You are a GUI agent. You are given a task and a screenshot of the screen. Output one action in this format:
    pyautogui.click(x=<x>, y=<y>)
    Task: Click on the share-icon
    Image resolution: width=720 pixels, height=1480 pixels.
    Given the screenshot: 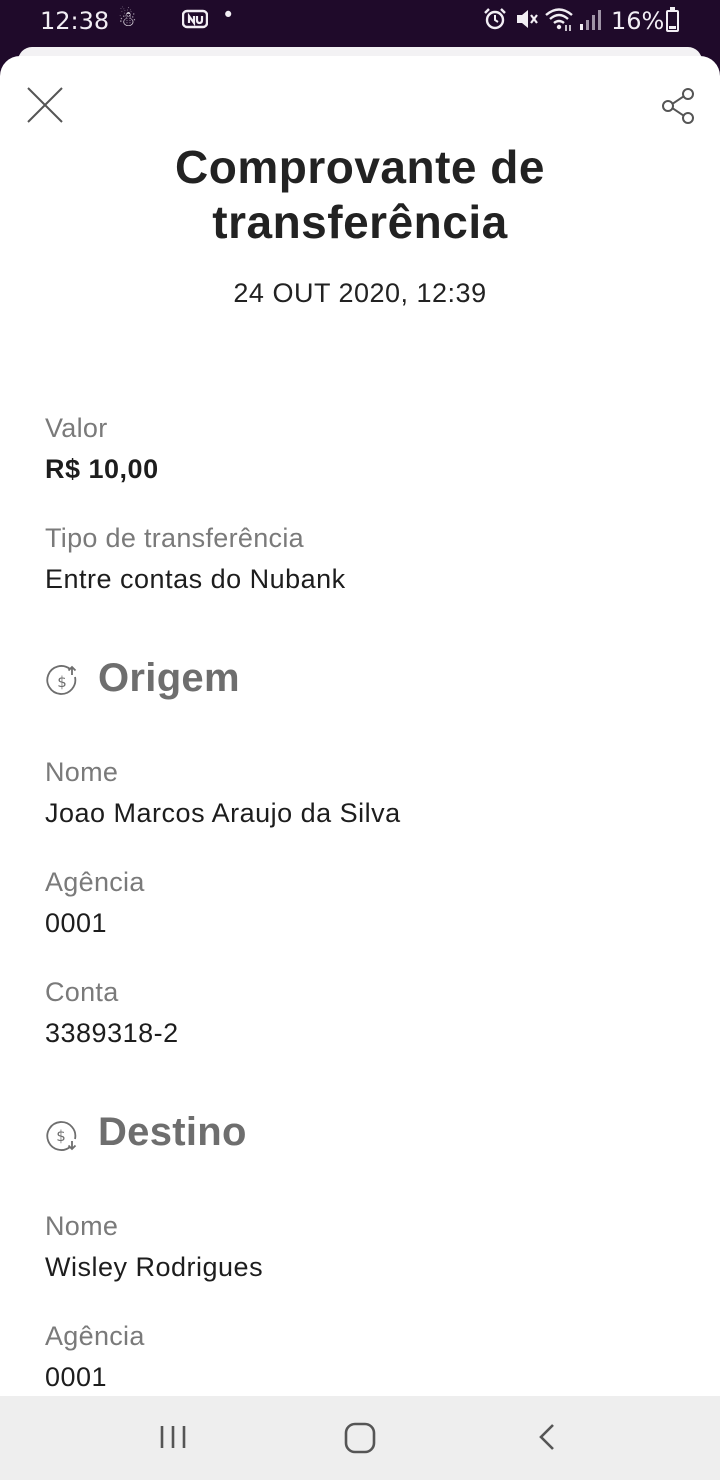 What is the action you would take?
    pyautogui.click(x=678, y=106)
    